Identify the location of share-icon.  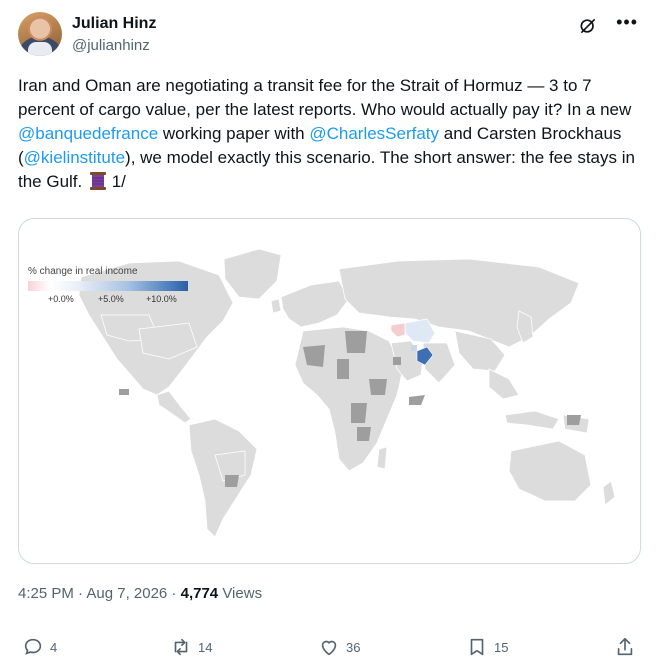
(625, 646).